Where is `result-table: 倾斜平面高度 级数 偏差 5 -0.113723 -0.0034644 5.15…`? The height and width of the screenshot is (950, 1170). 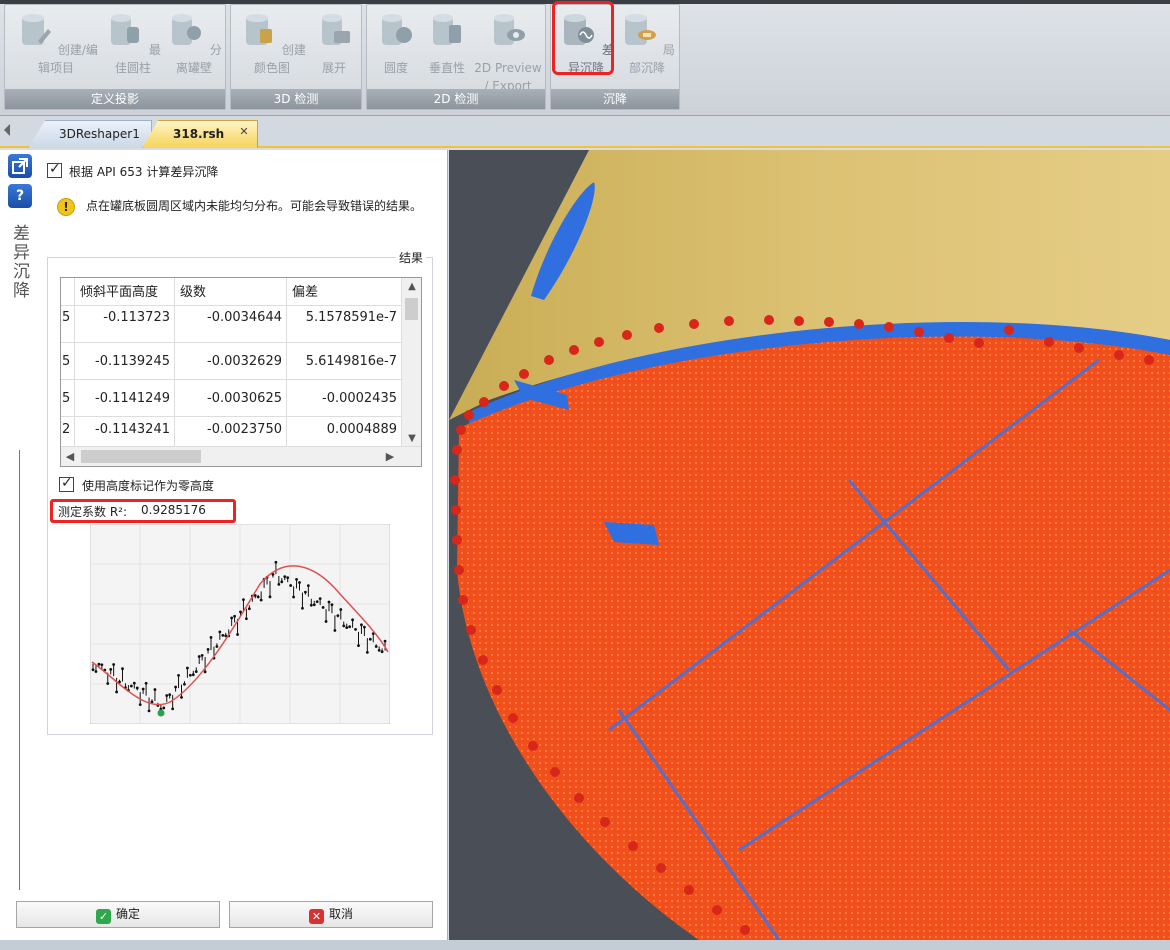 result-table: 倾斜平面高度 级数 偏差 5 -0.113723 -0.0034644 5.15… is located at coordinates (241, 372).